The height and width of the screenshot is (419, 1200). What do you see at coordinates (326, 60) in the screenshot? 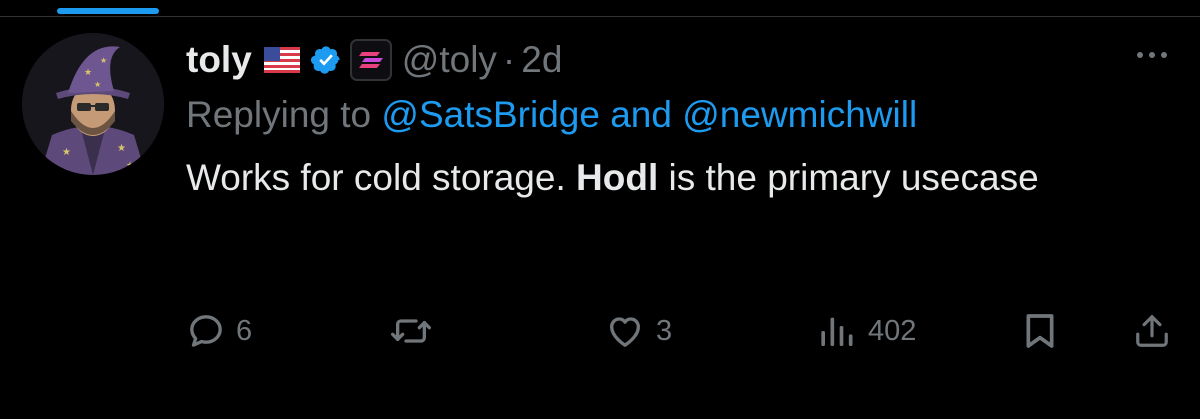
I see `verified-badge-icon` at bounding box center [326, 60].